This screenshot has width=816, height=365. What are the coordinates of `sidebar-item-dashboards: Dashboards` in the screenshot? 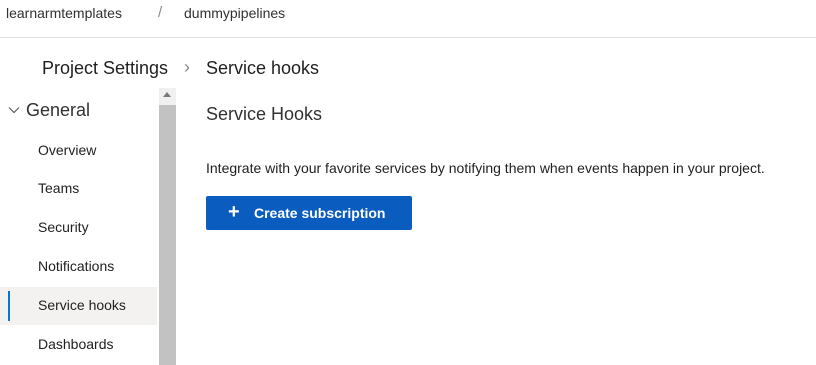 It's located at (78, 345).